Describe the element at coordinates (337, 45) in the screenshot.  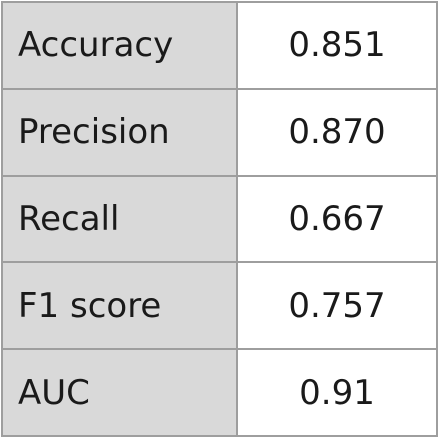
I see `metric-value-accuracy: 0.851` at that location.